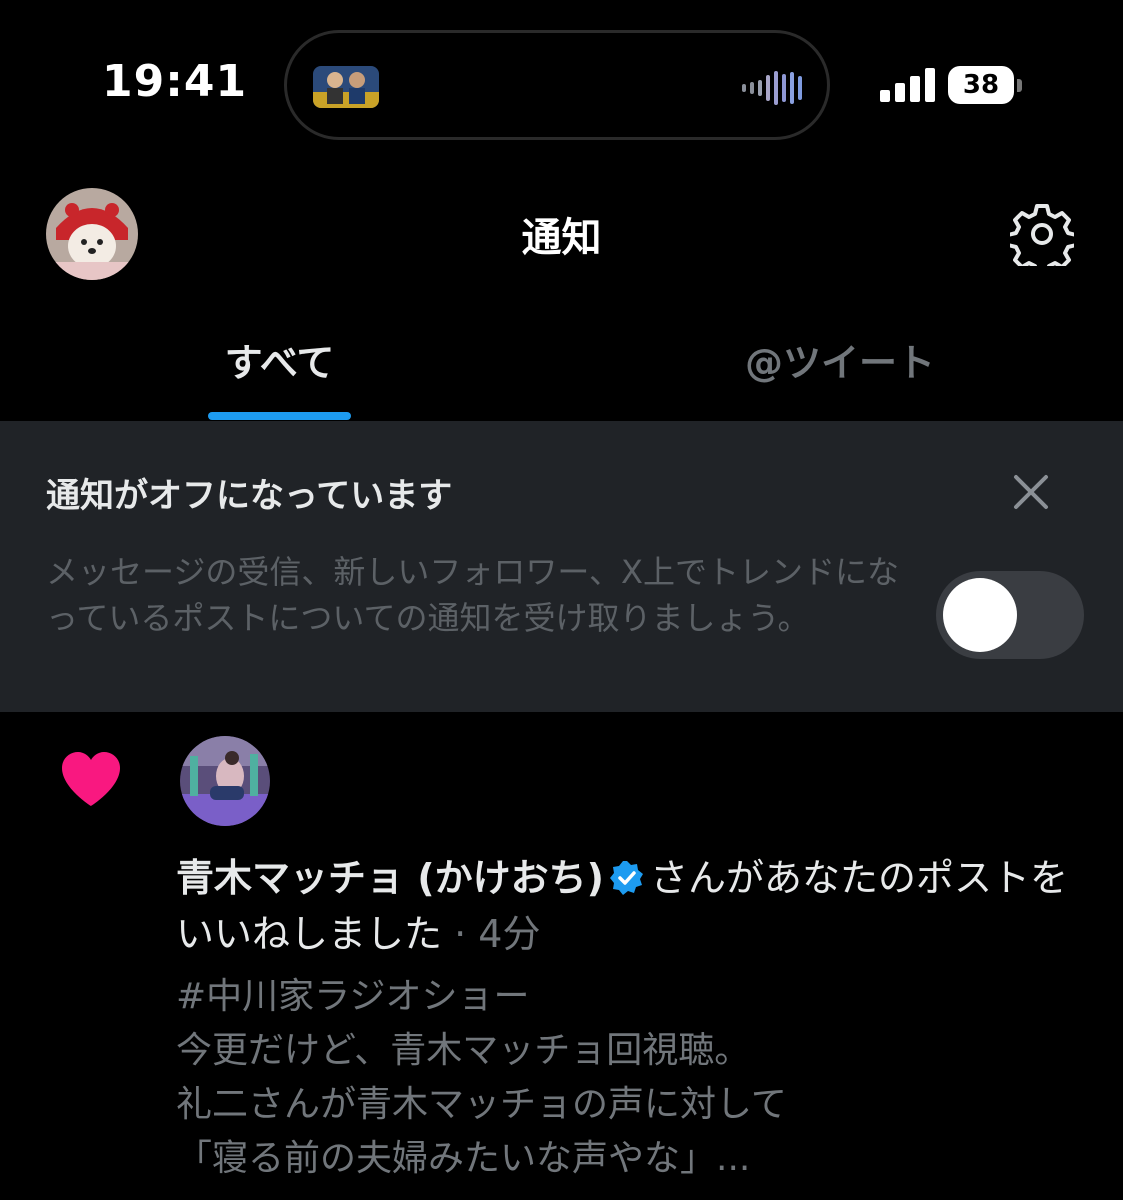 This screenshot has width=1123, height=1200. What do you see at coordinates (353, 996) in the screenshot?
I see `tweet-line: #中川家ラジオショー` at bounding box center [353, 996].